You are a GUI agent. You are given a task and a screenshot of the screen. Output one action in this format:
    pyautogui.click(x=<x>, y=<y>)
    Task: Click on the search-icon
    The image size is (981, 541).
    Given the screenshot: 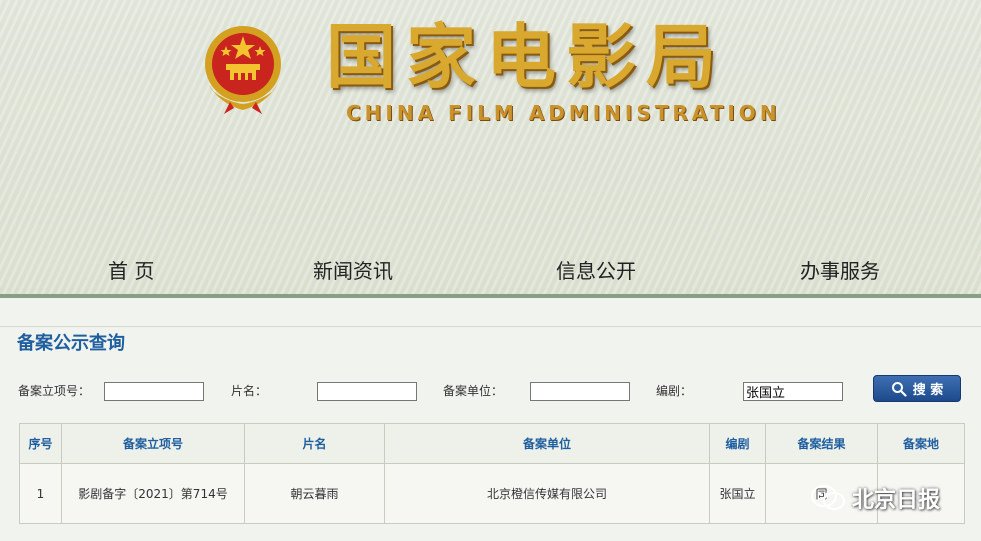 What is the action you would take?
    pyautogui.click(x=899, y=389)
    